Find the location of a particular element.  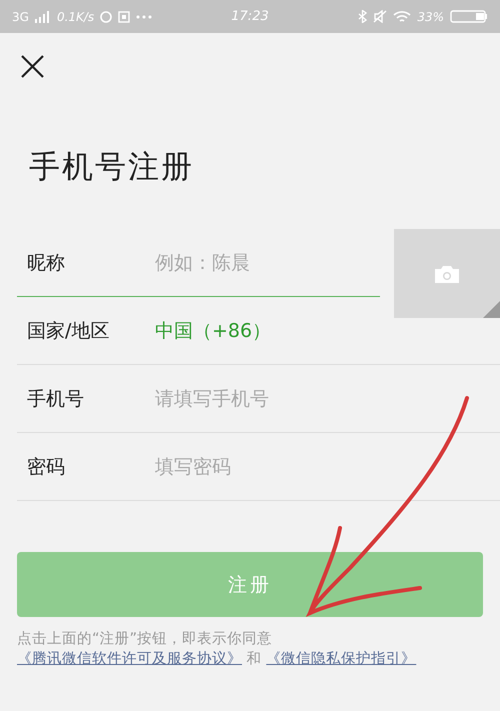

field-label: 手机号 is located at coordinates (55, 399).